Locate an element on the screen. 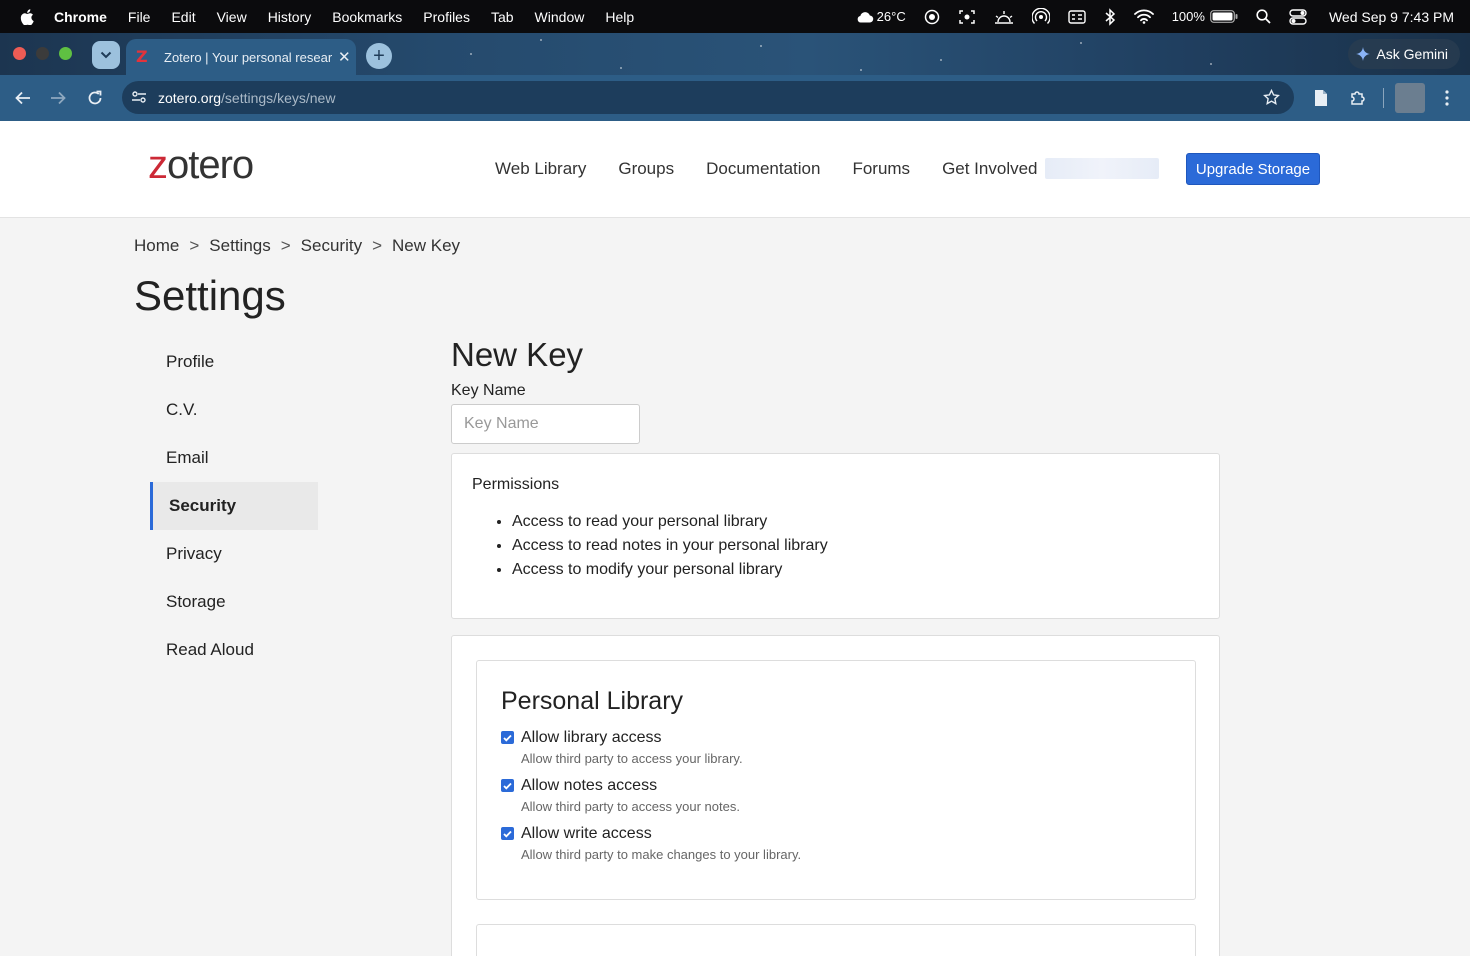  weather-status: 26°C is located at coordinates (881, 16).